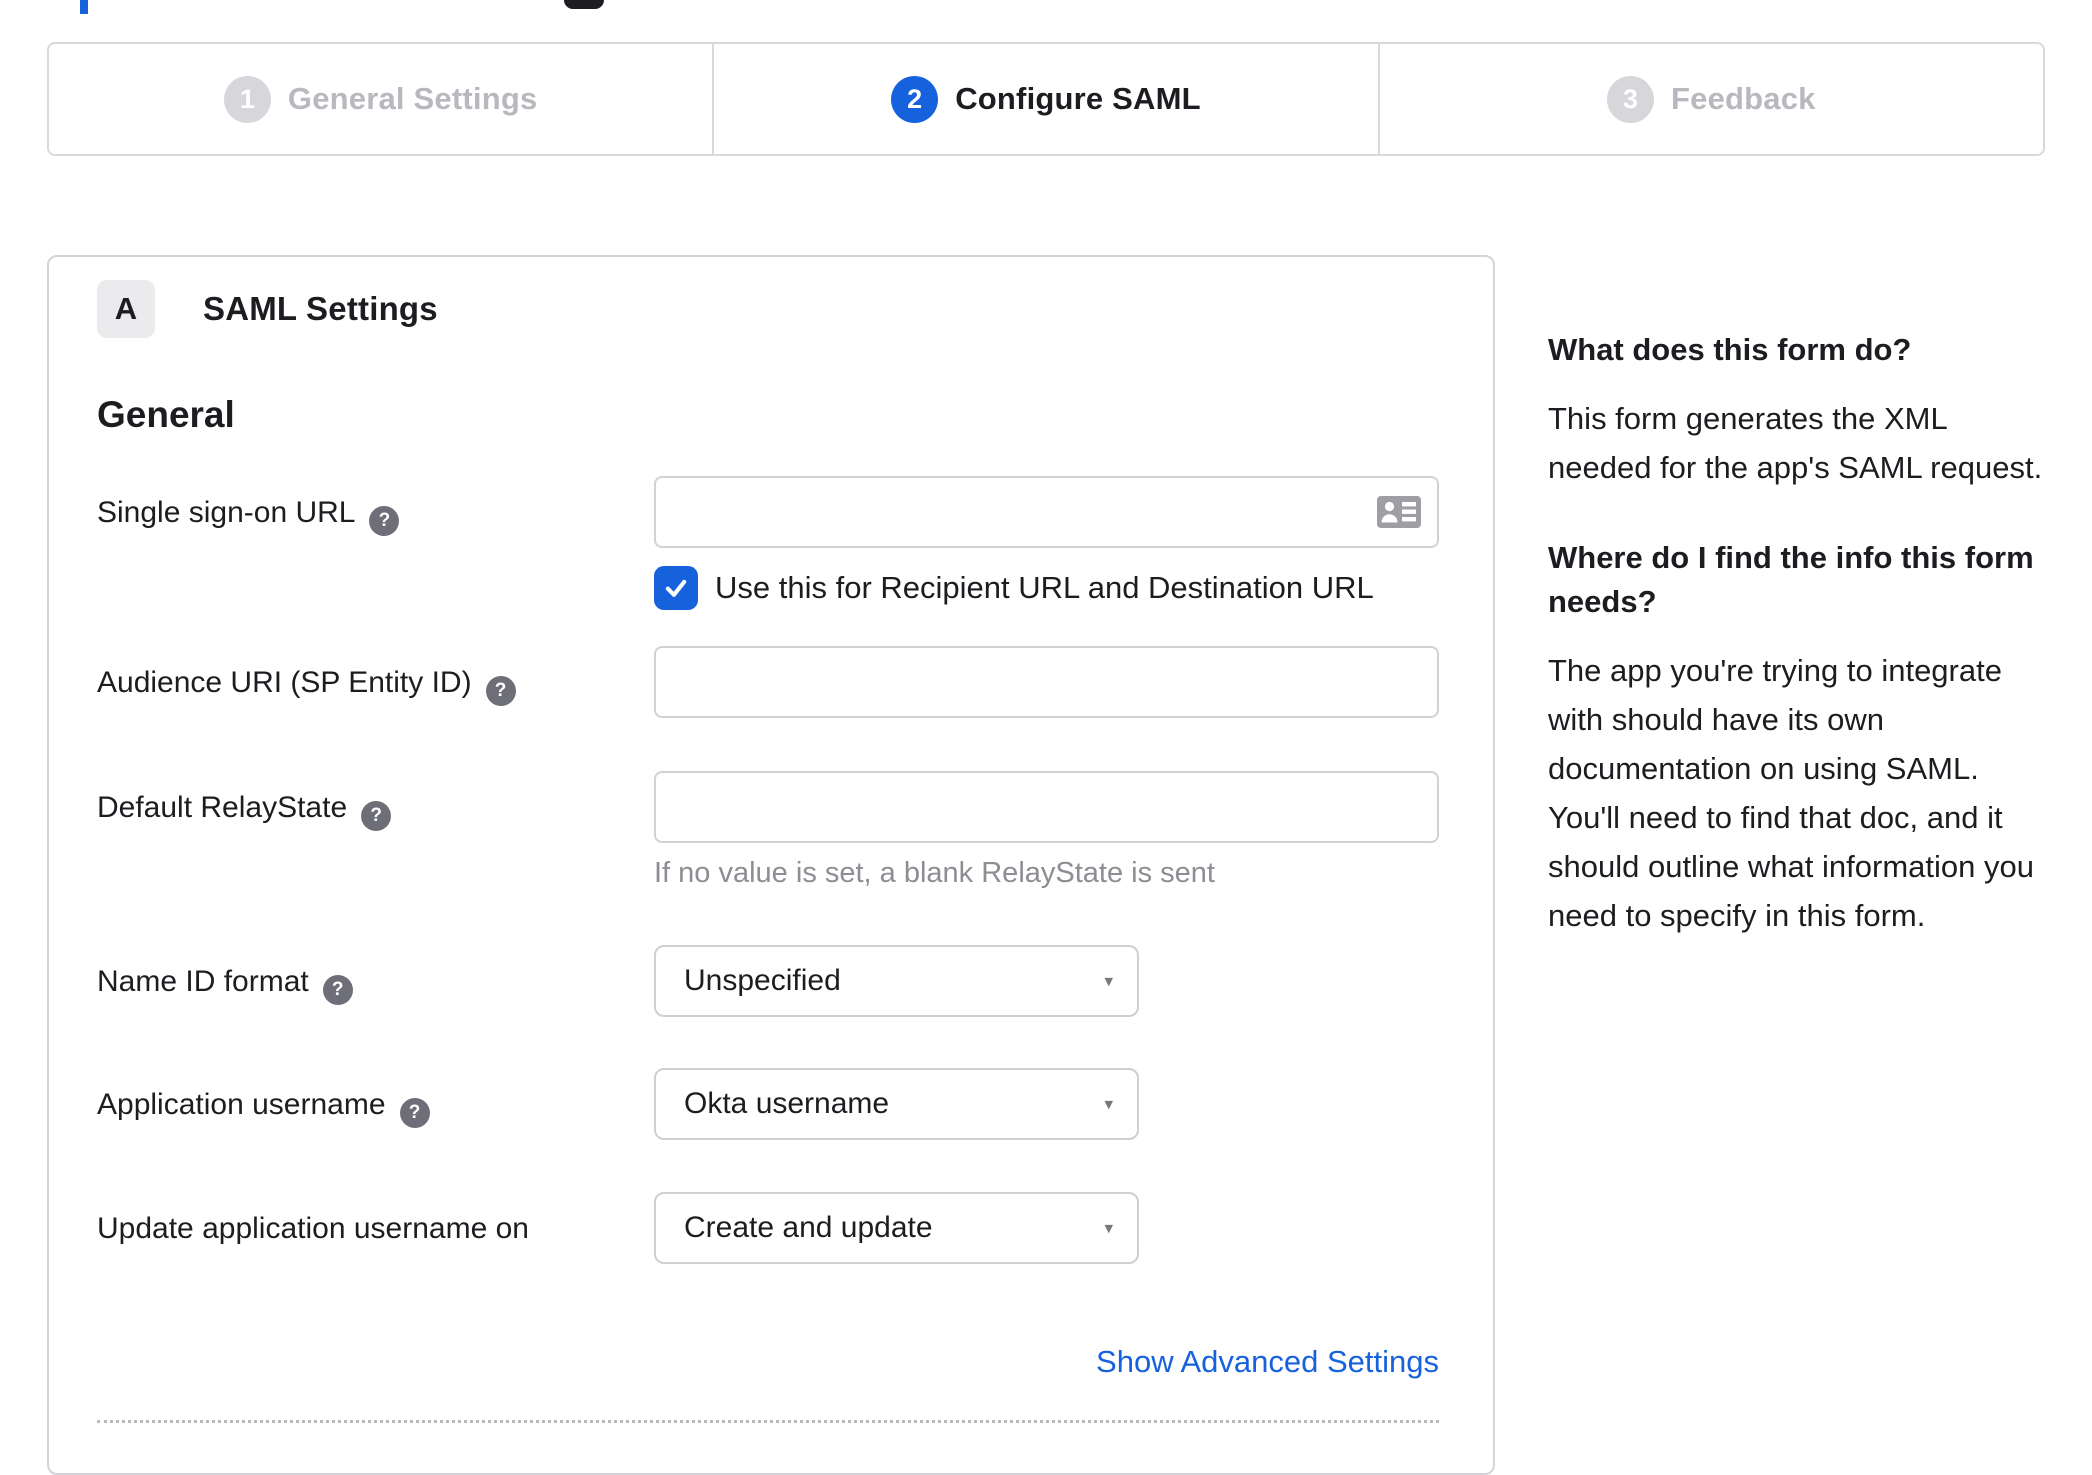  I want to click on appuser-help-icon: ?, so click(414, 1113).